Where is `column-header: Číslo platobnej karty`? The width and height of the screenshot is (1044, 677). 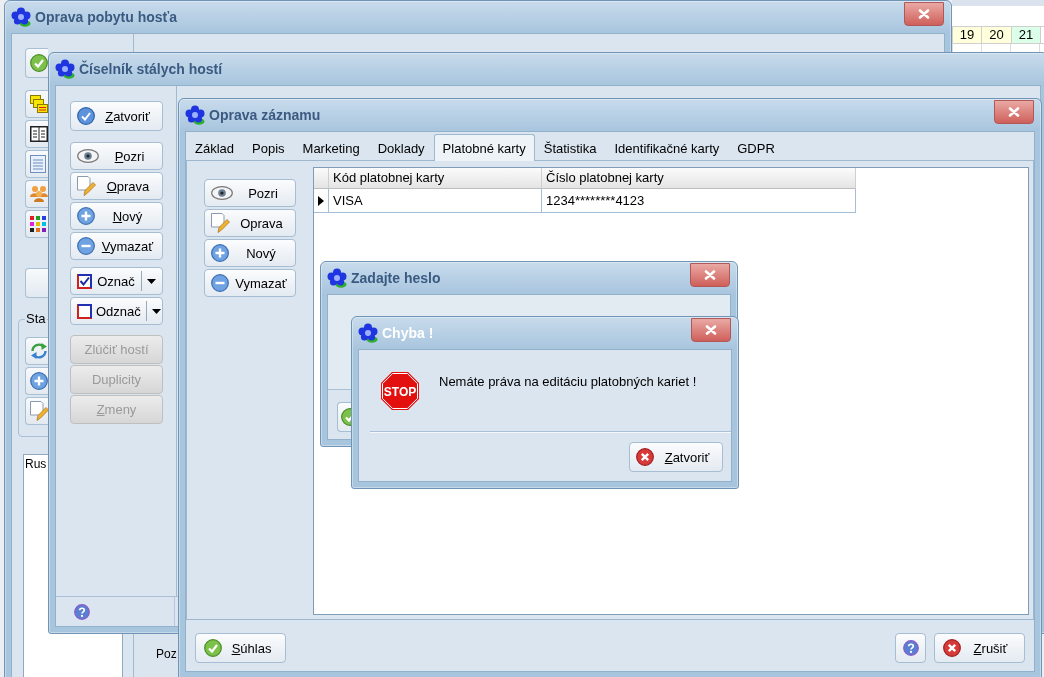 column-header: Číslo platobnej karty is located at coordinates (699, 178).